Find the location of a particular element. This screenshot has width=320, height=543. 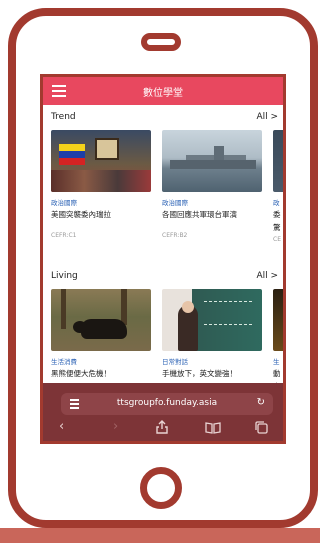

address-bar: ttsgroupfo.funday.asia ↻ is located at coordinates (167, 404).